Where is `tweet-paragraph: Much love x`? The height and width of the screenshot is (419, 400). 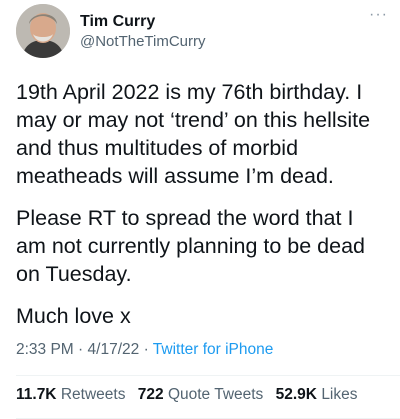 tweet-paragraph: Much love x is located at coordinates (73, 316).